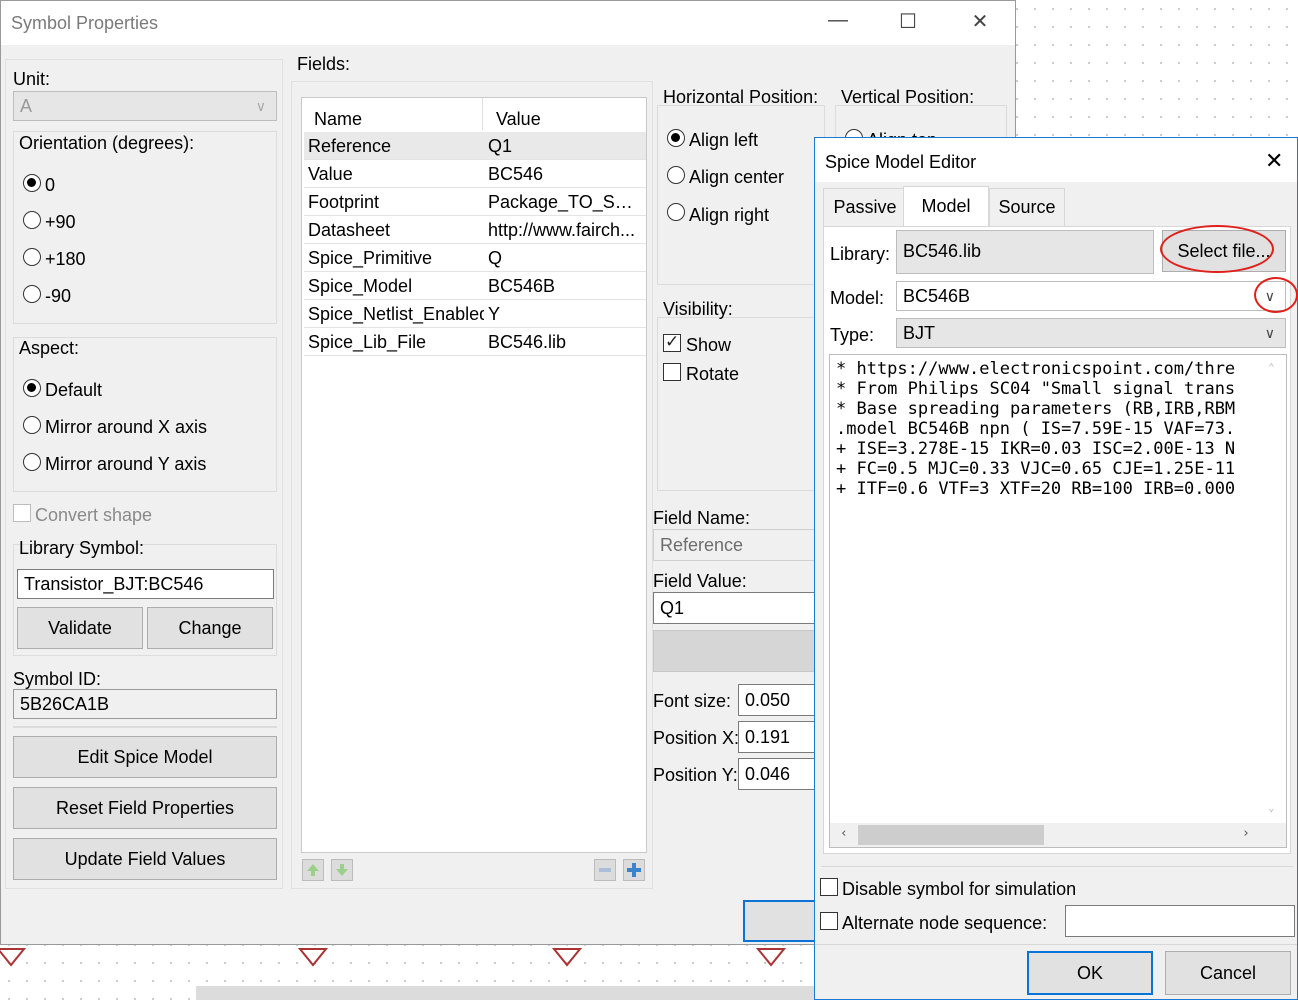 The width and height of the screenshot is (1298, 1000). I want to click on orientation-0-radio, so click(32, 183).